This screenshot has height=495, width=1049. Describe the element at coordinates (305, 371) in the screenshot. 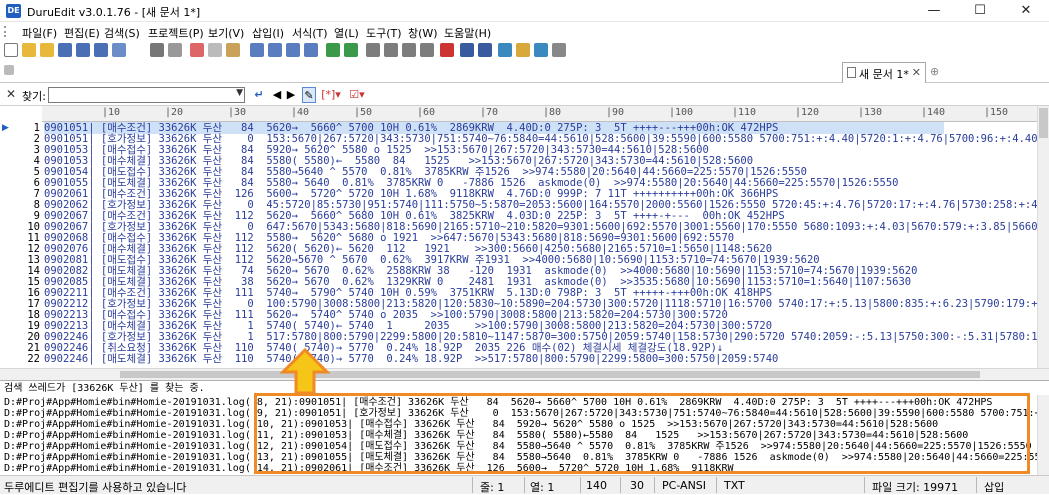

I see `up-arrow-icon` at that location.